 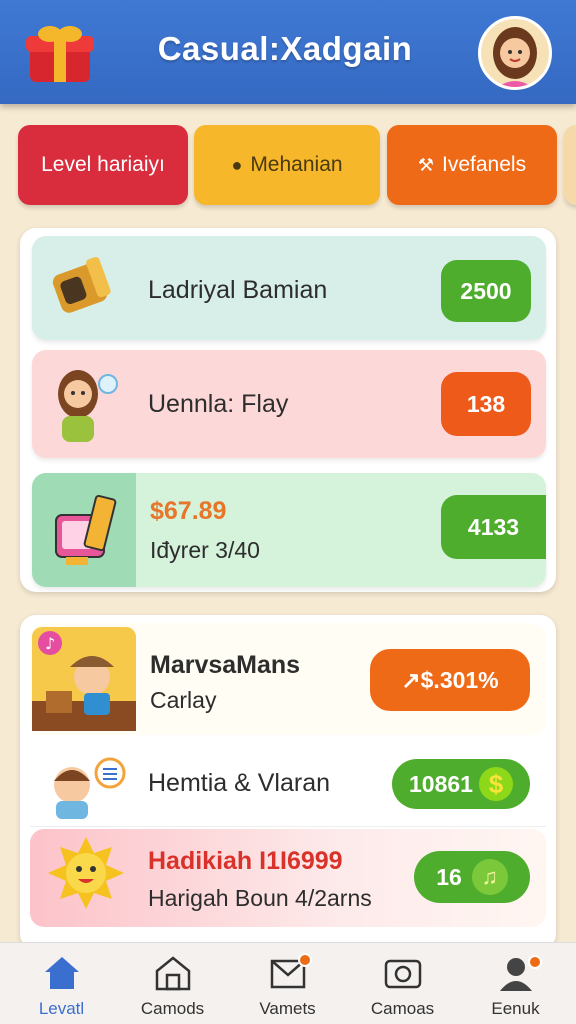 What do you see at coordinates (237, 164) in the screenshot?
I see `person-icon: ●` at bounding box center [237, 164].